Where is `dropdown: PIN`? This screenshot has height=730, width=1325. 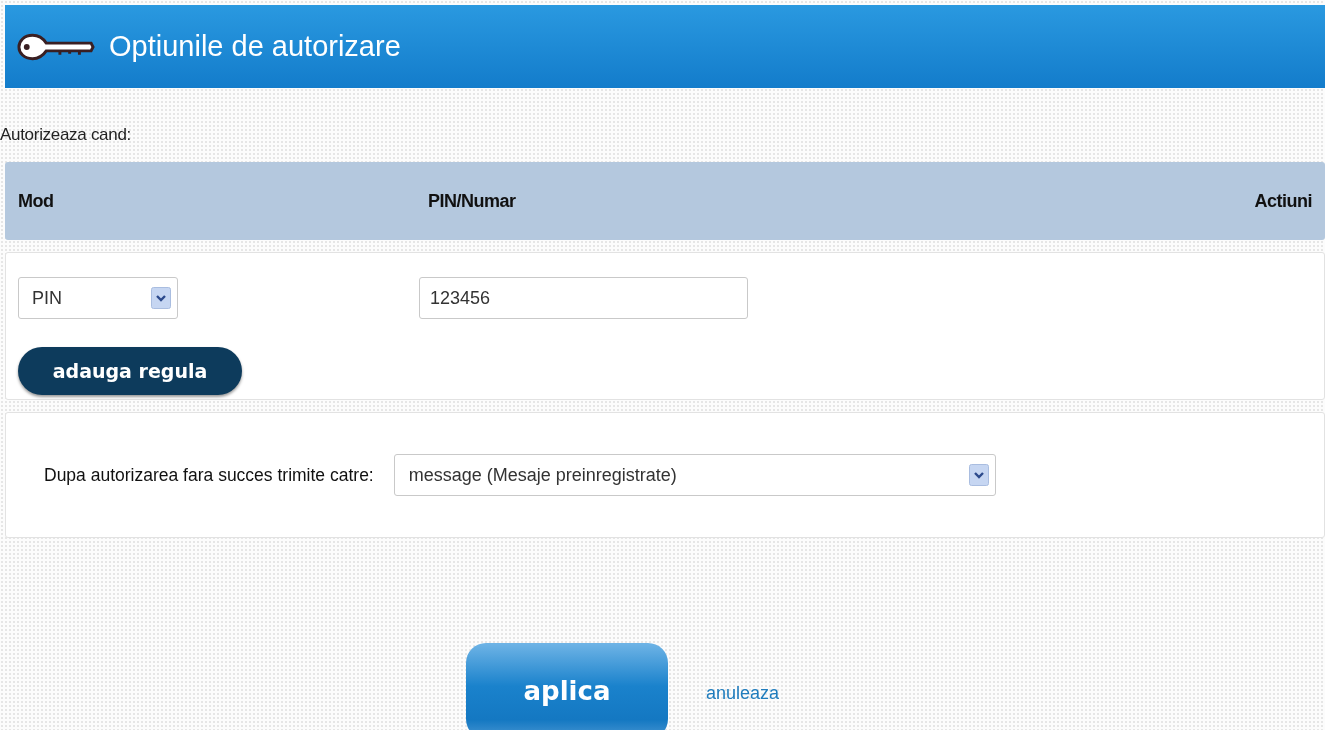
dropdown: PIN is located at coordinates (98, 298).